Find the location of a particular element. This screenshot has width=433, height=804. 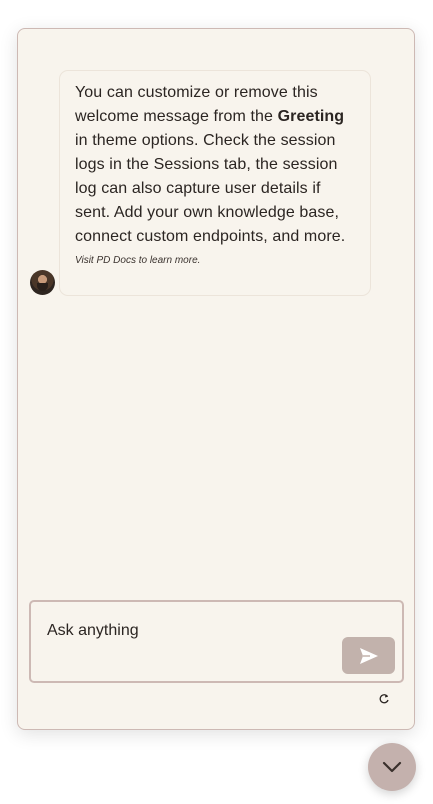

refresh-icon-glyph is located at coordinates (384, 699).